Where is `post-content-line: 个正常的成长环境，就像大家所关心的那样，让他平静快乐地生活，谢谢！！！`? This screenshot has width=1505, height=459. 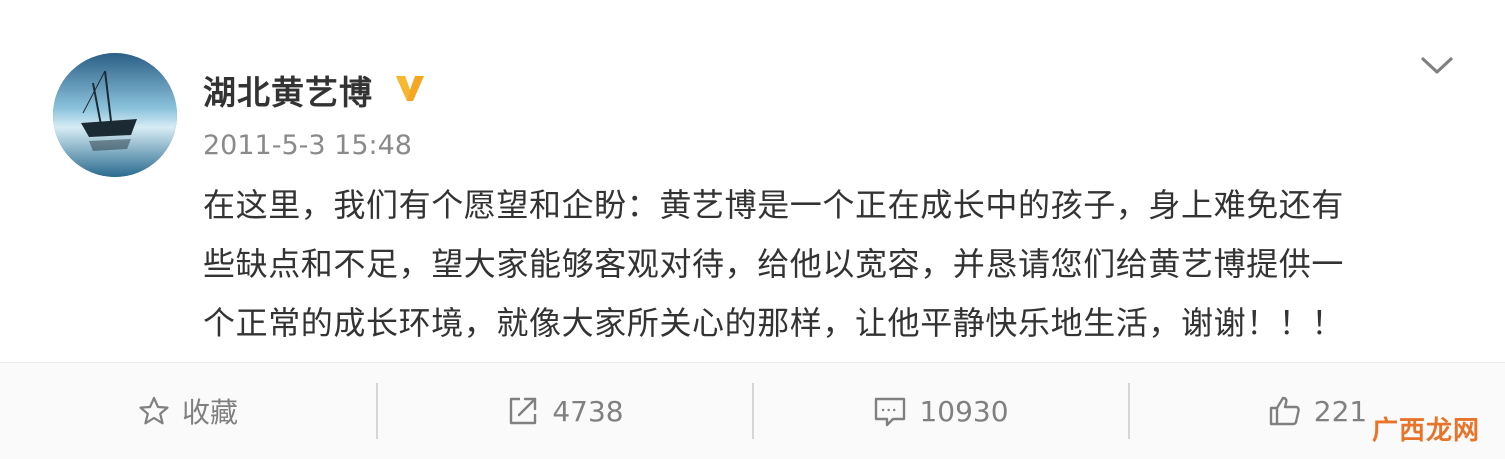
post-content-line: 个正常的成长环境，就像大家所关心的那样，让他平静快乐地生活，谢谢！！！ is located at coordinates (774, 323).